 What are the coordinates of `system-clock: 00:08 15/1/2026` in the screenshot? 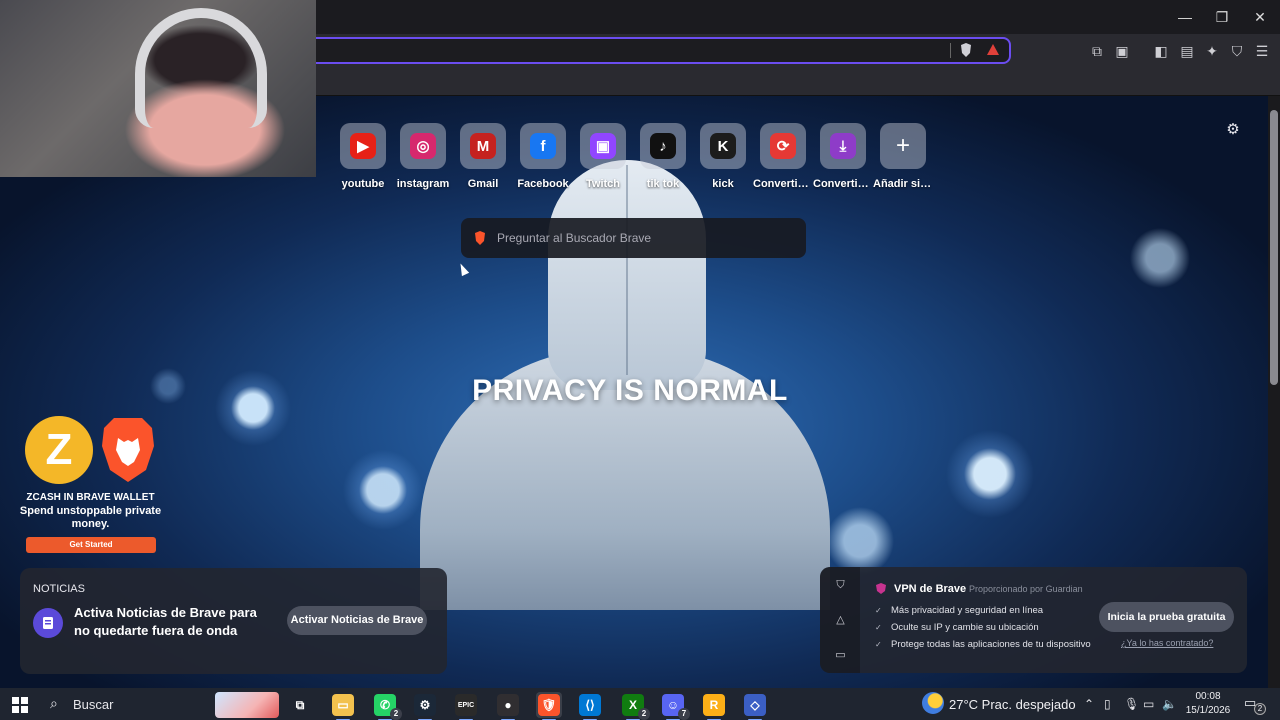 It's located at (1208, 704).